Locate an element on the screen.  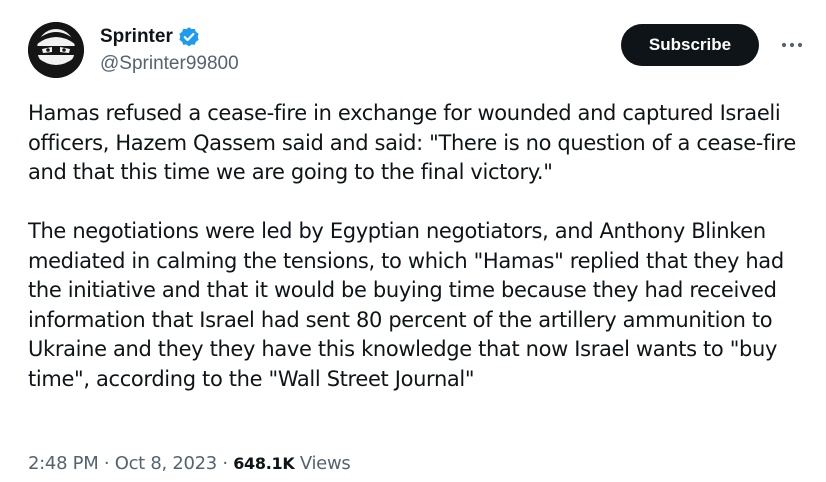
display-name: Sprinter is located at coordinates (136, 37).